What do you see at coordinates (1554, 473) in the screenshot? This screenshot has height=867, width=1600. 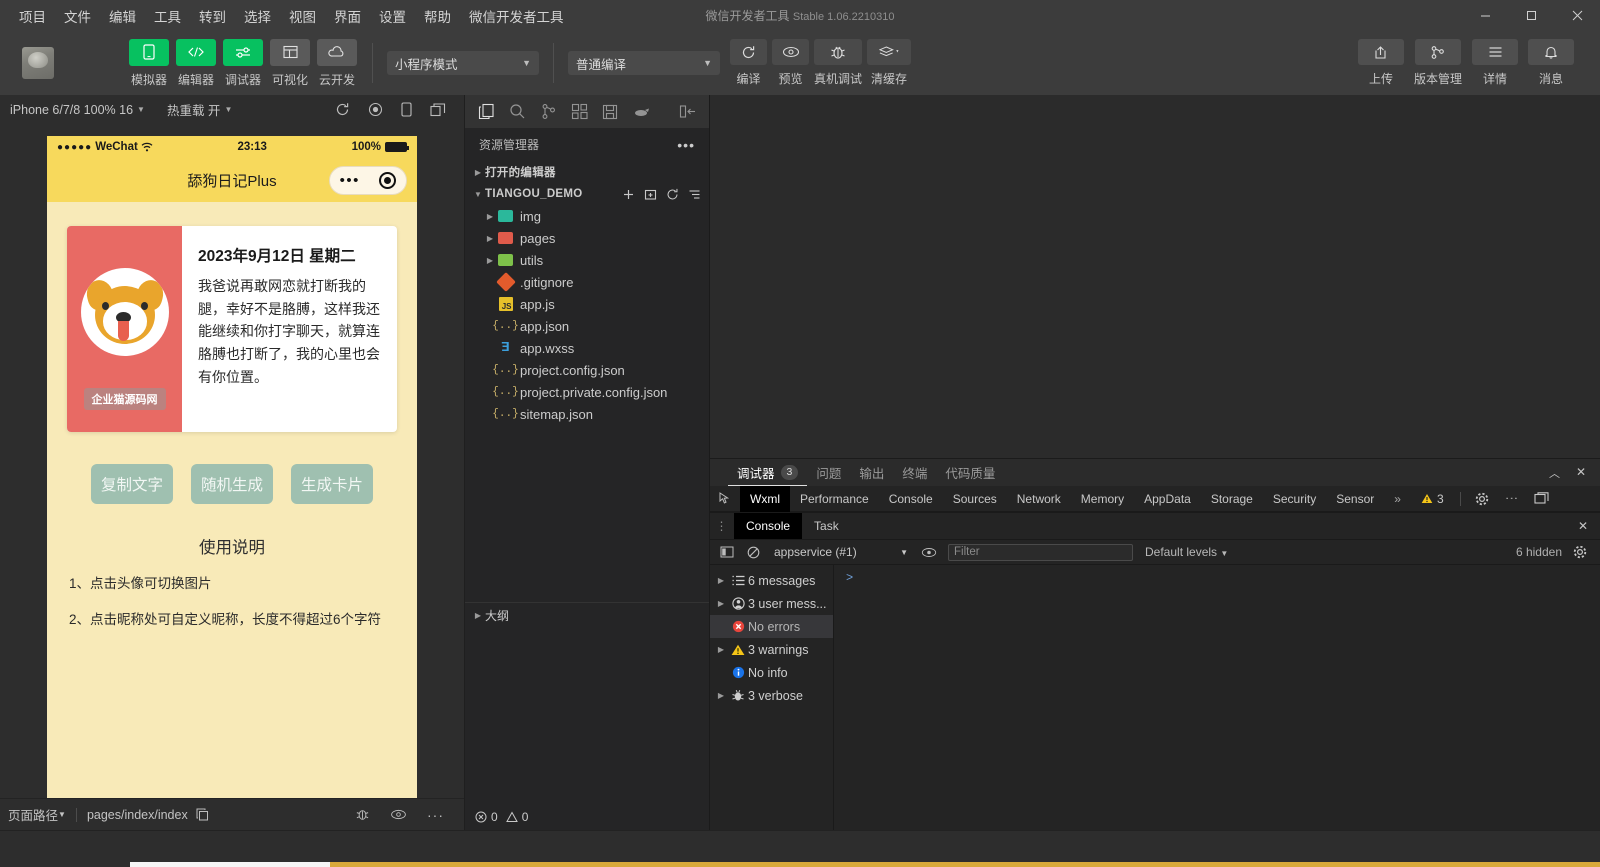 I see `collapse-panel-icon: ︿` at bounding box center [1554, 473].